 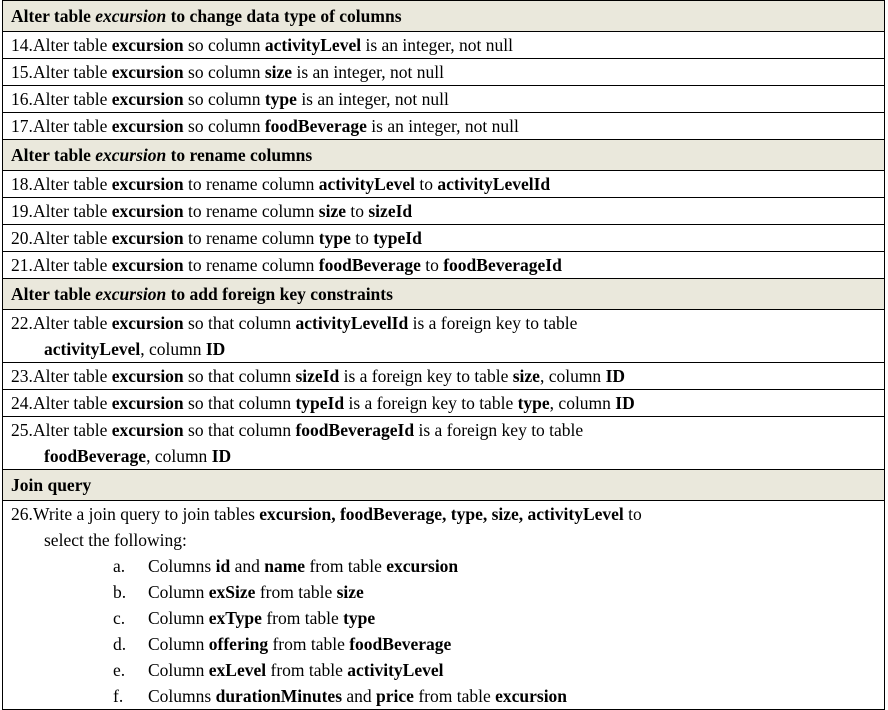 I want to click on requirement-number: 14., so click(x=22, y=45).